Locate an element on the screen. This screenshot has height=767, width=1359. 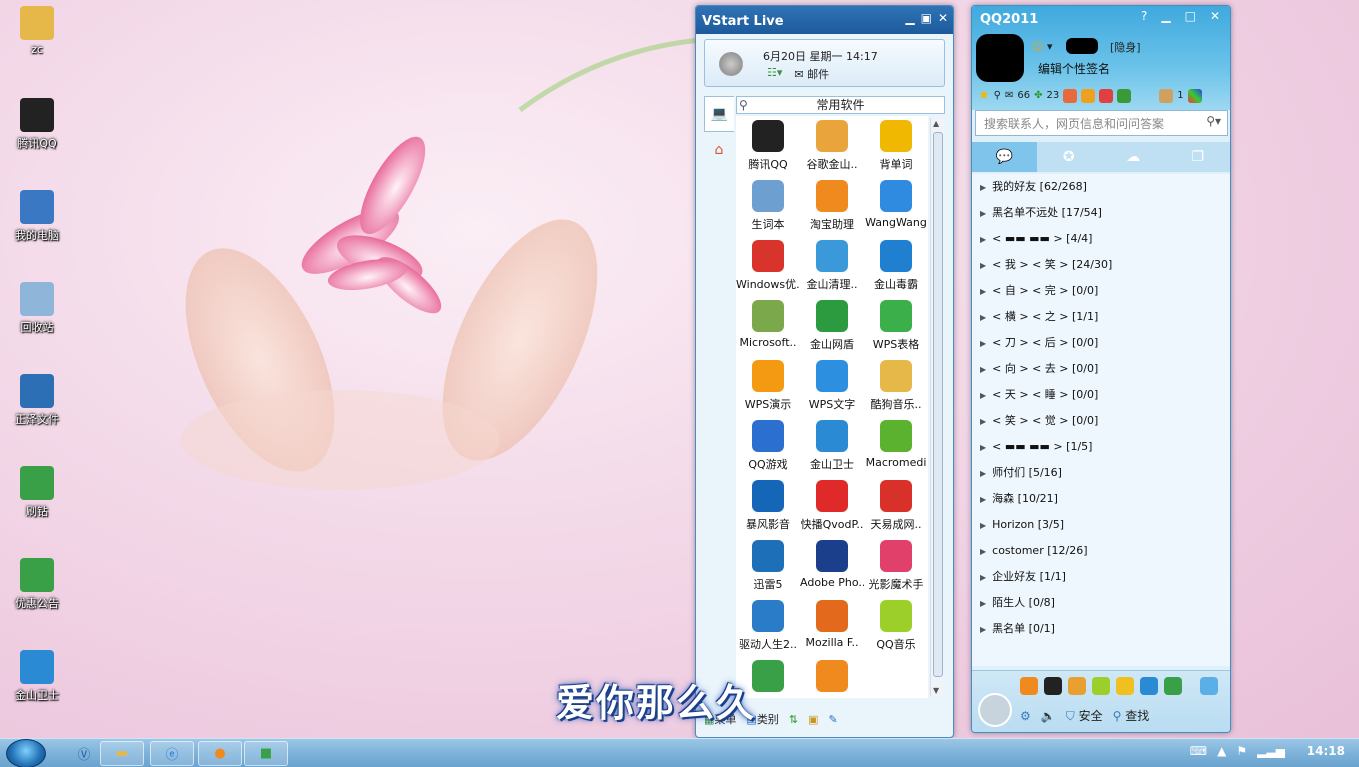
maximize-icon: □ is located at coordinates (1190, 16).